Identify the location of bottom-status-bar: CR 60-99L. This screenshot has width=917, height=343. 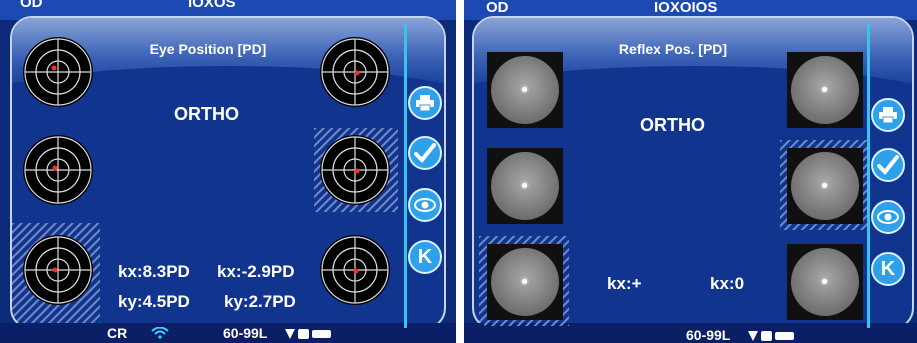
(228, 333).